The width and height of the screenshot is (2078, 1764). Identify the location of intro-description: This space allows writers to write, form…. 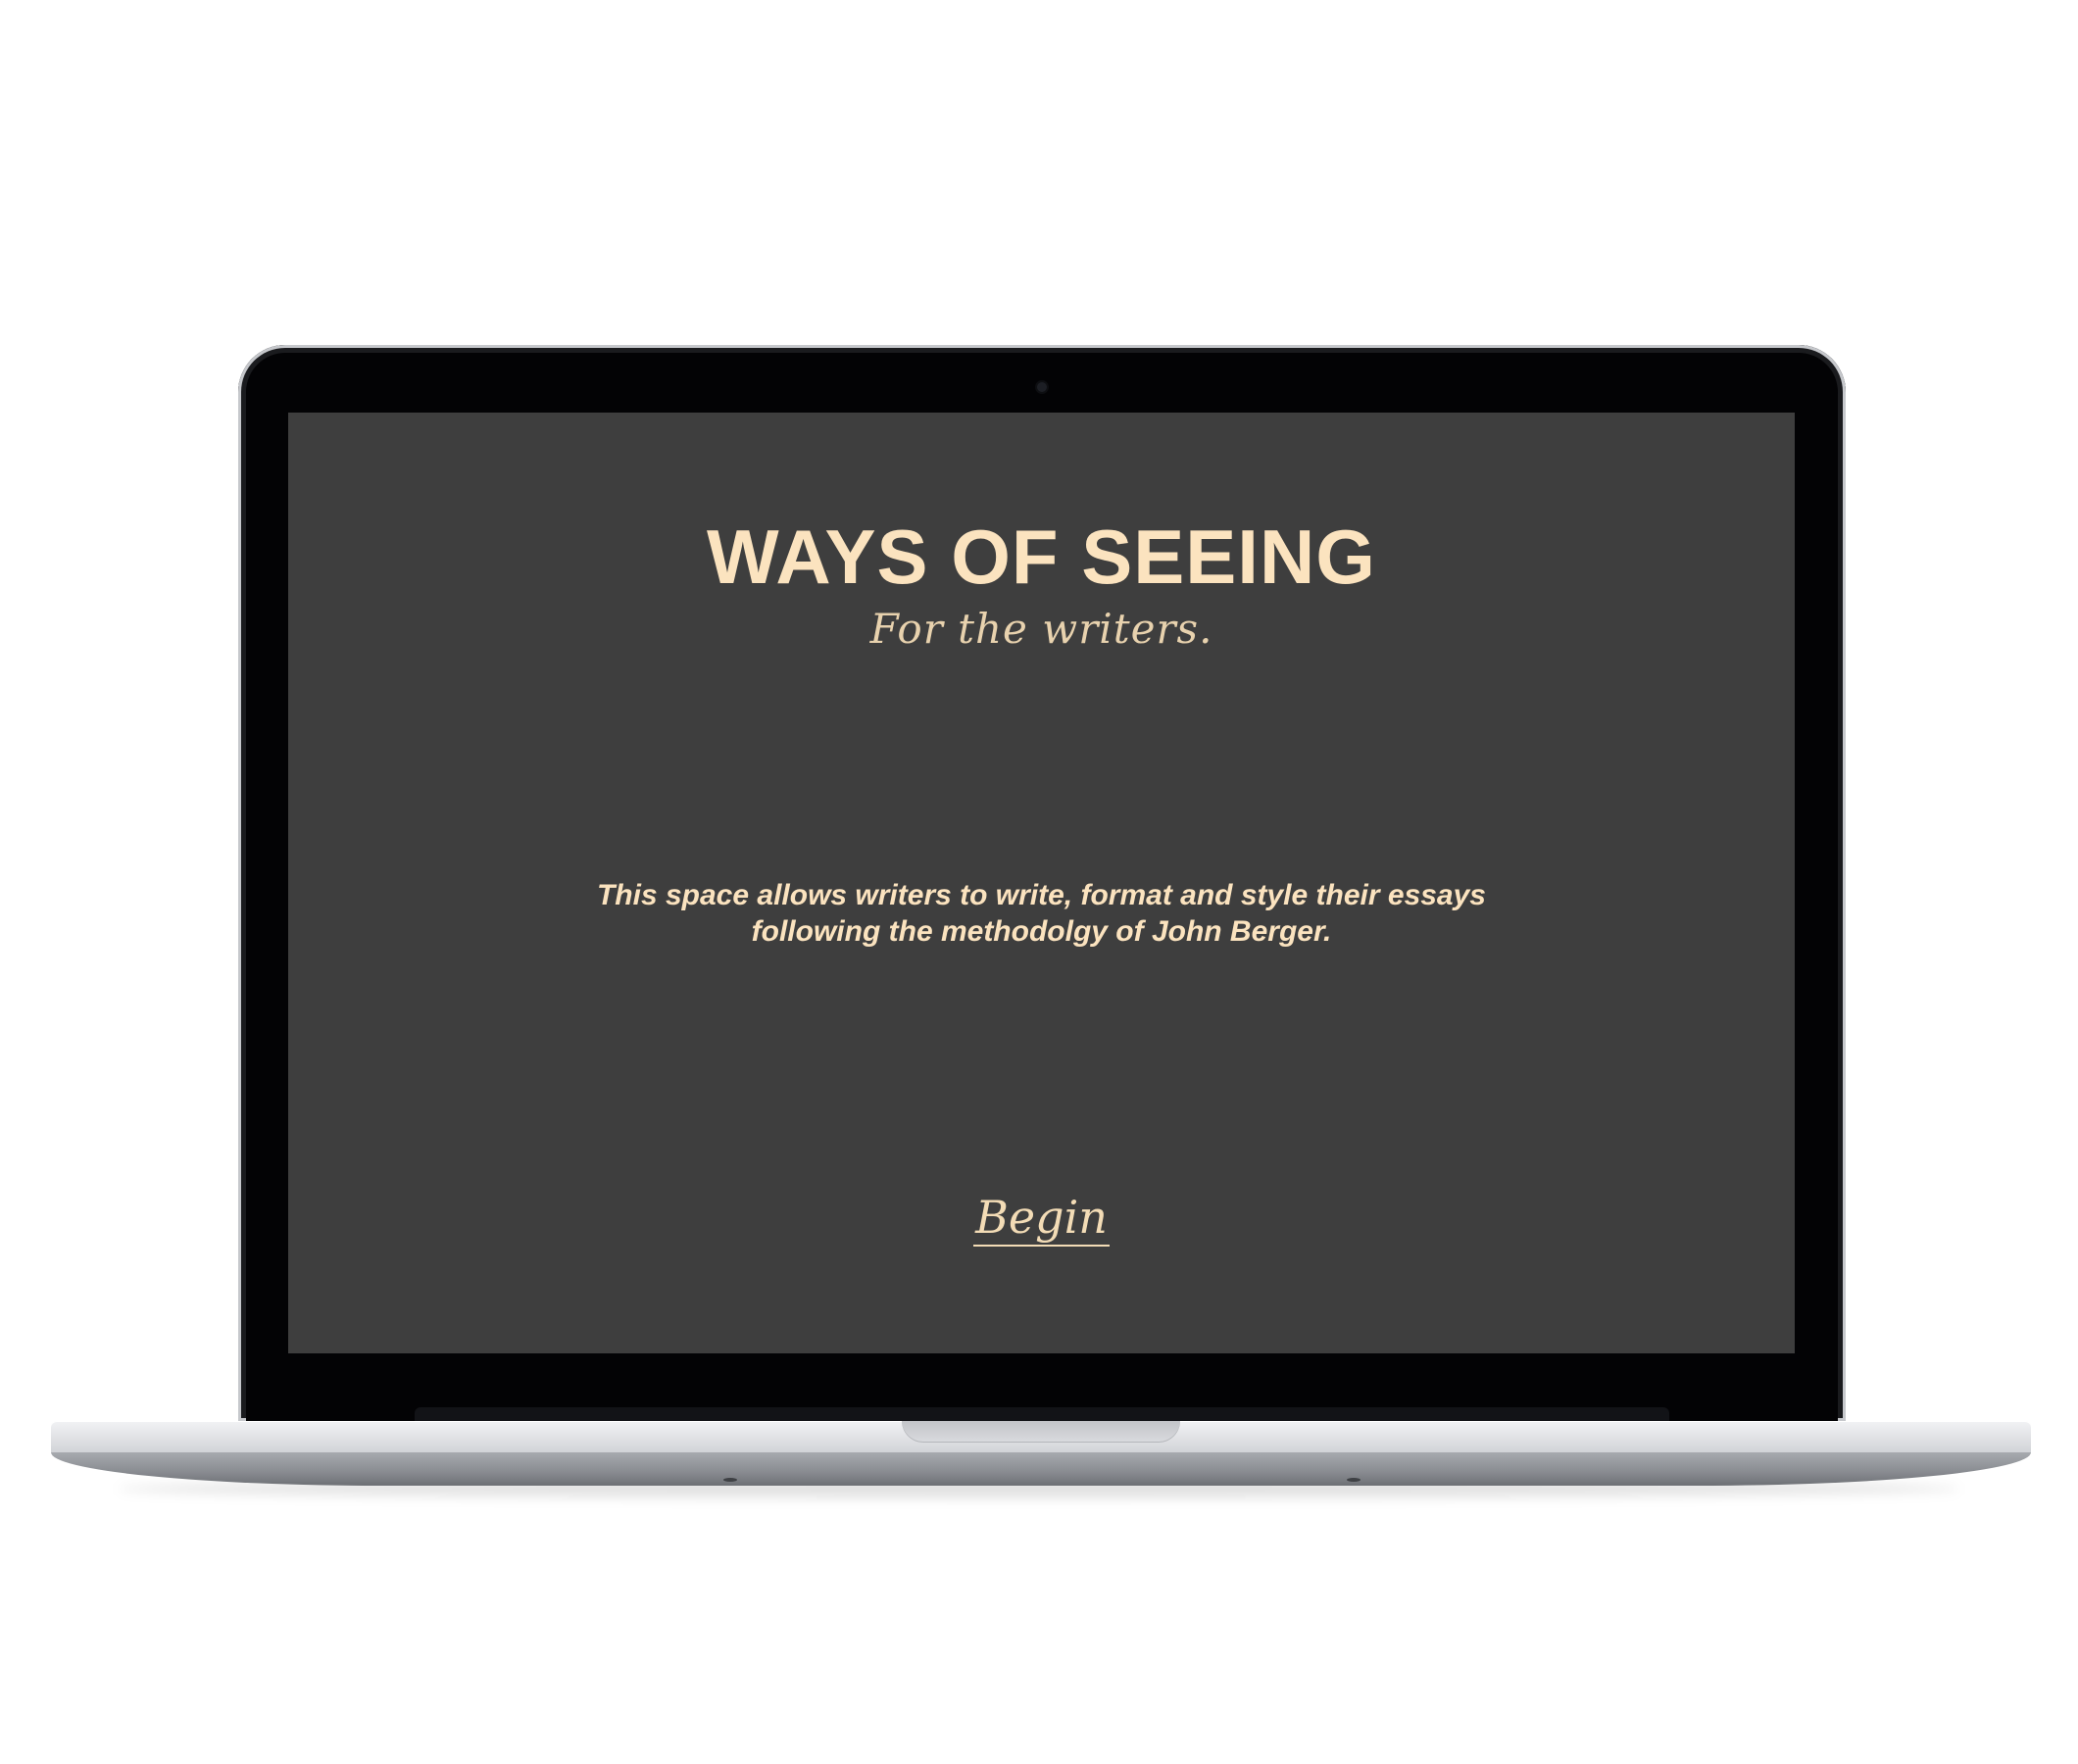
(1041, 913).